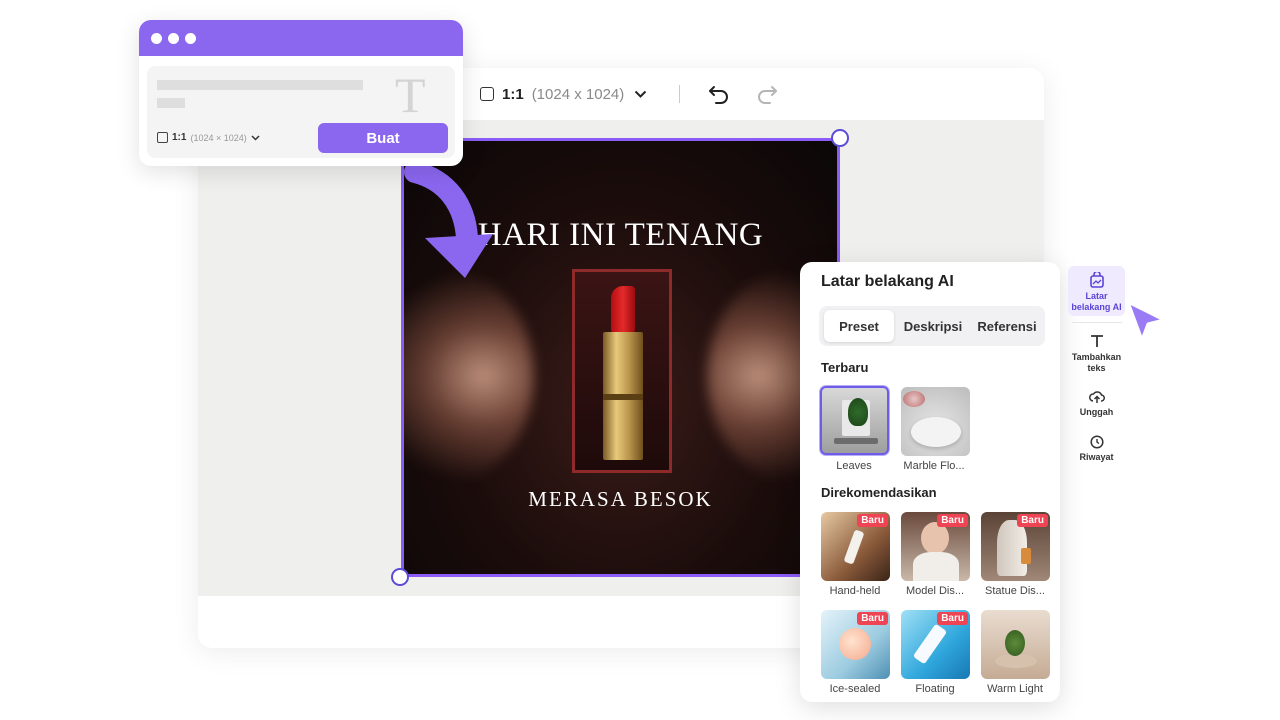 Image resolution: width=1280 pixels, height=720 pixels. I want to click on upload-cloud-icon, so click(1096, 397).